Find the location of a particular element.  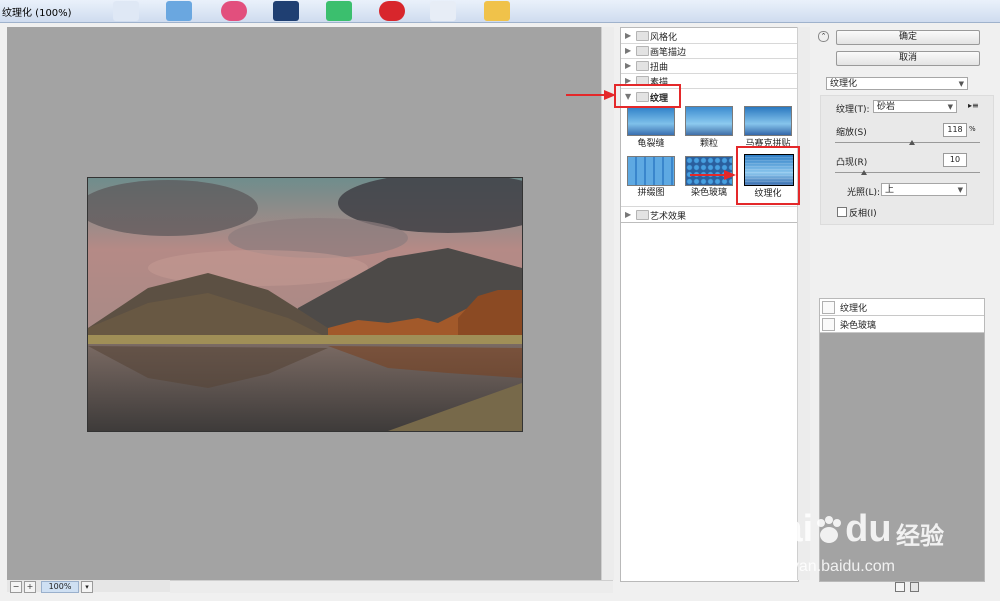

texture-menu-icon: ▸≡ is located at coordinates (973, 105).